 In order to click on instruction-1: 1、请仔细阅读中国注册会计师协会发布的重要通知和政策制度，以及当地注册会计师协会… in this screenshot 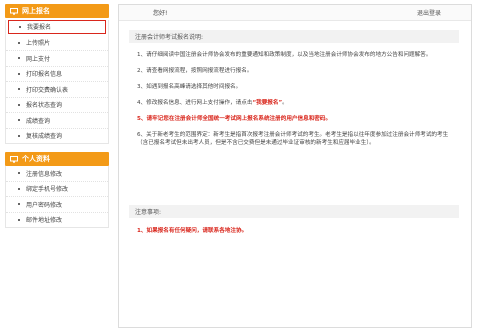, I will do `click(284, 55)`.